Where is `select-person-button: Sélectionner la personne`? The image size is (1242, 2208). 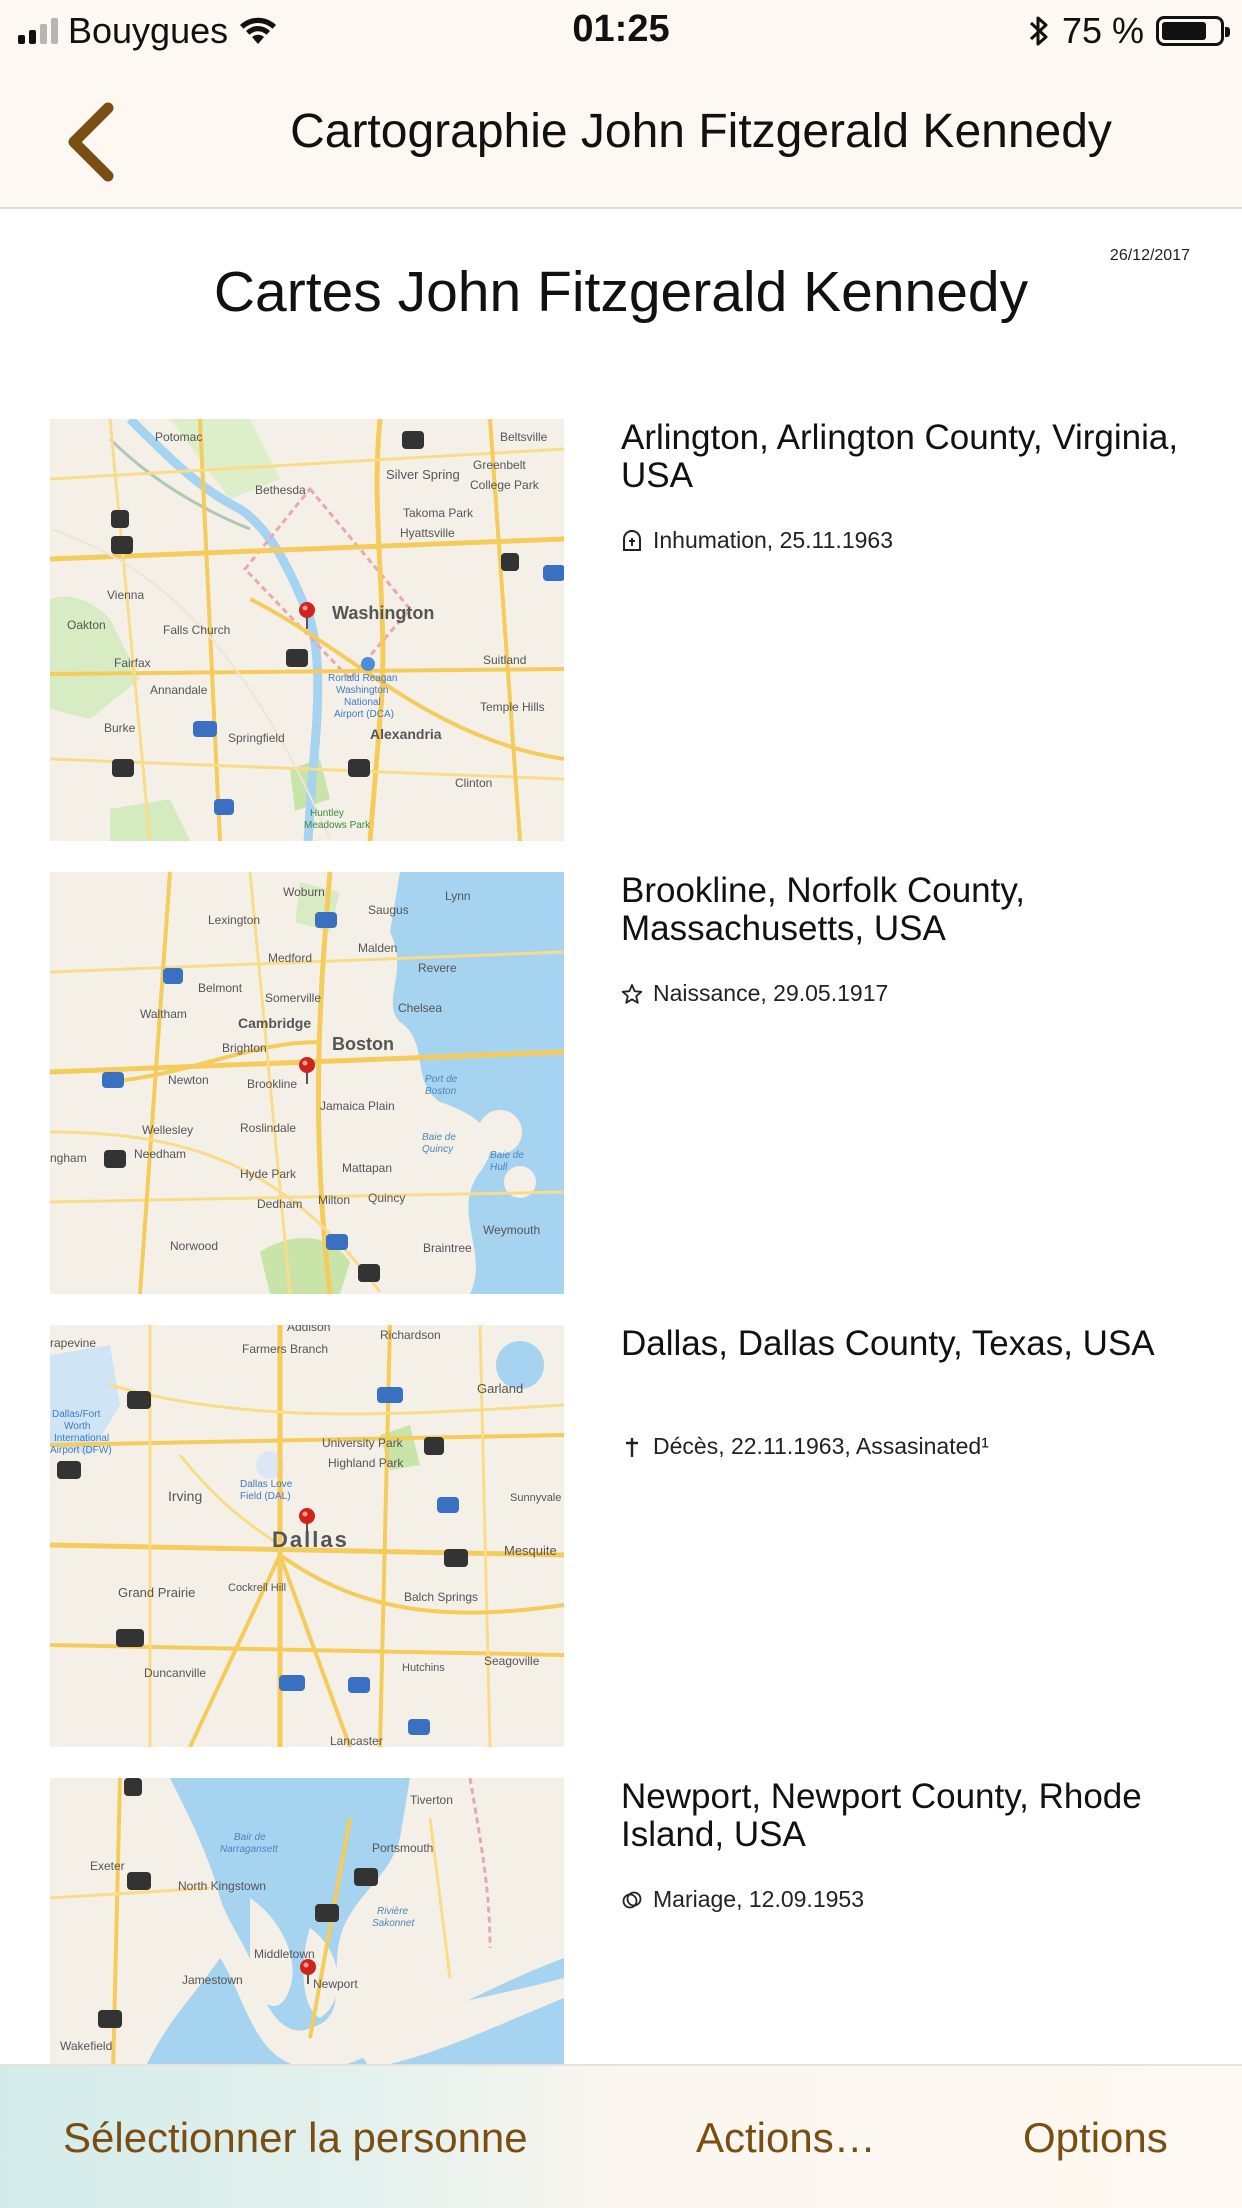
select-person-button: Sélectionner la personne is located at coordinates (295, 2138).